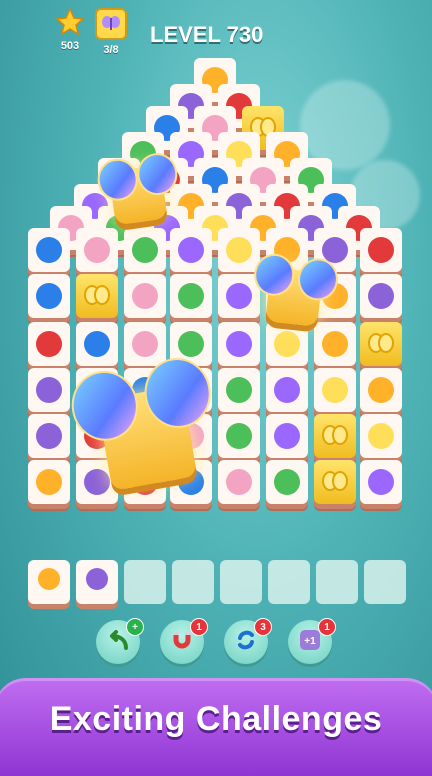 This screenshot has height=776, width=432. I want to click on magnet-button: 1, so click(184, 641).